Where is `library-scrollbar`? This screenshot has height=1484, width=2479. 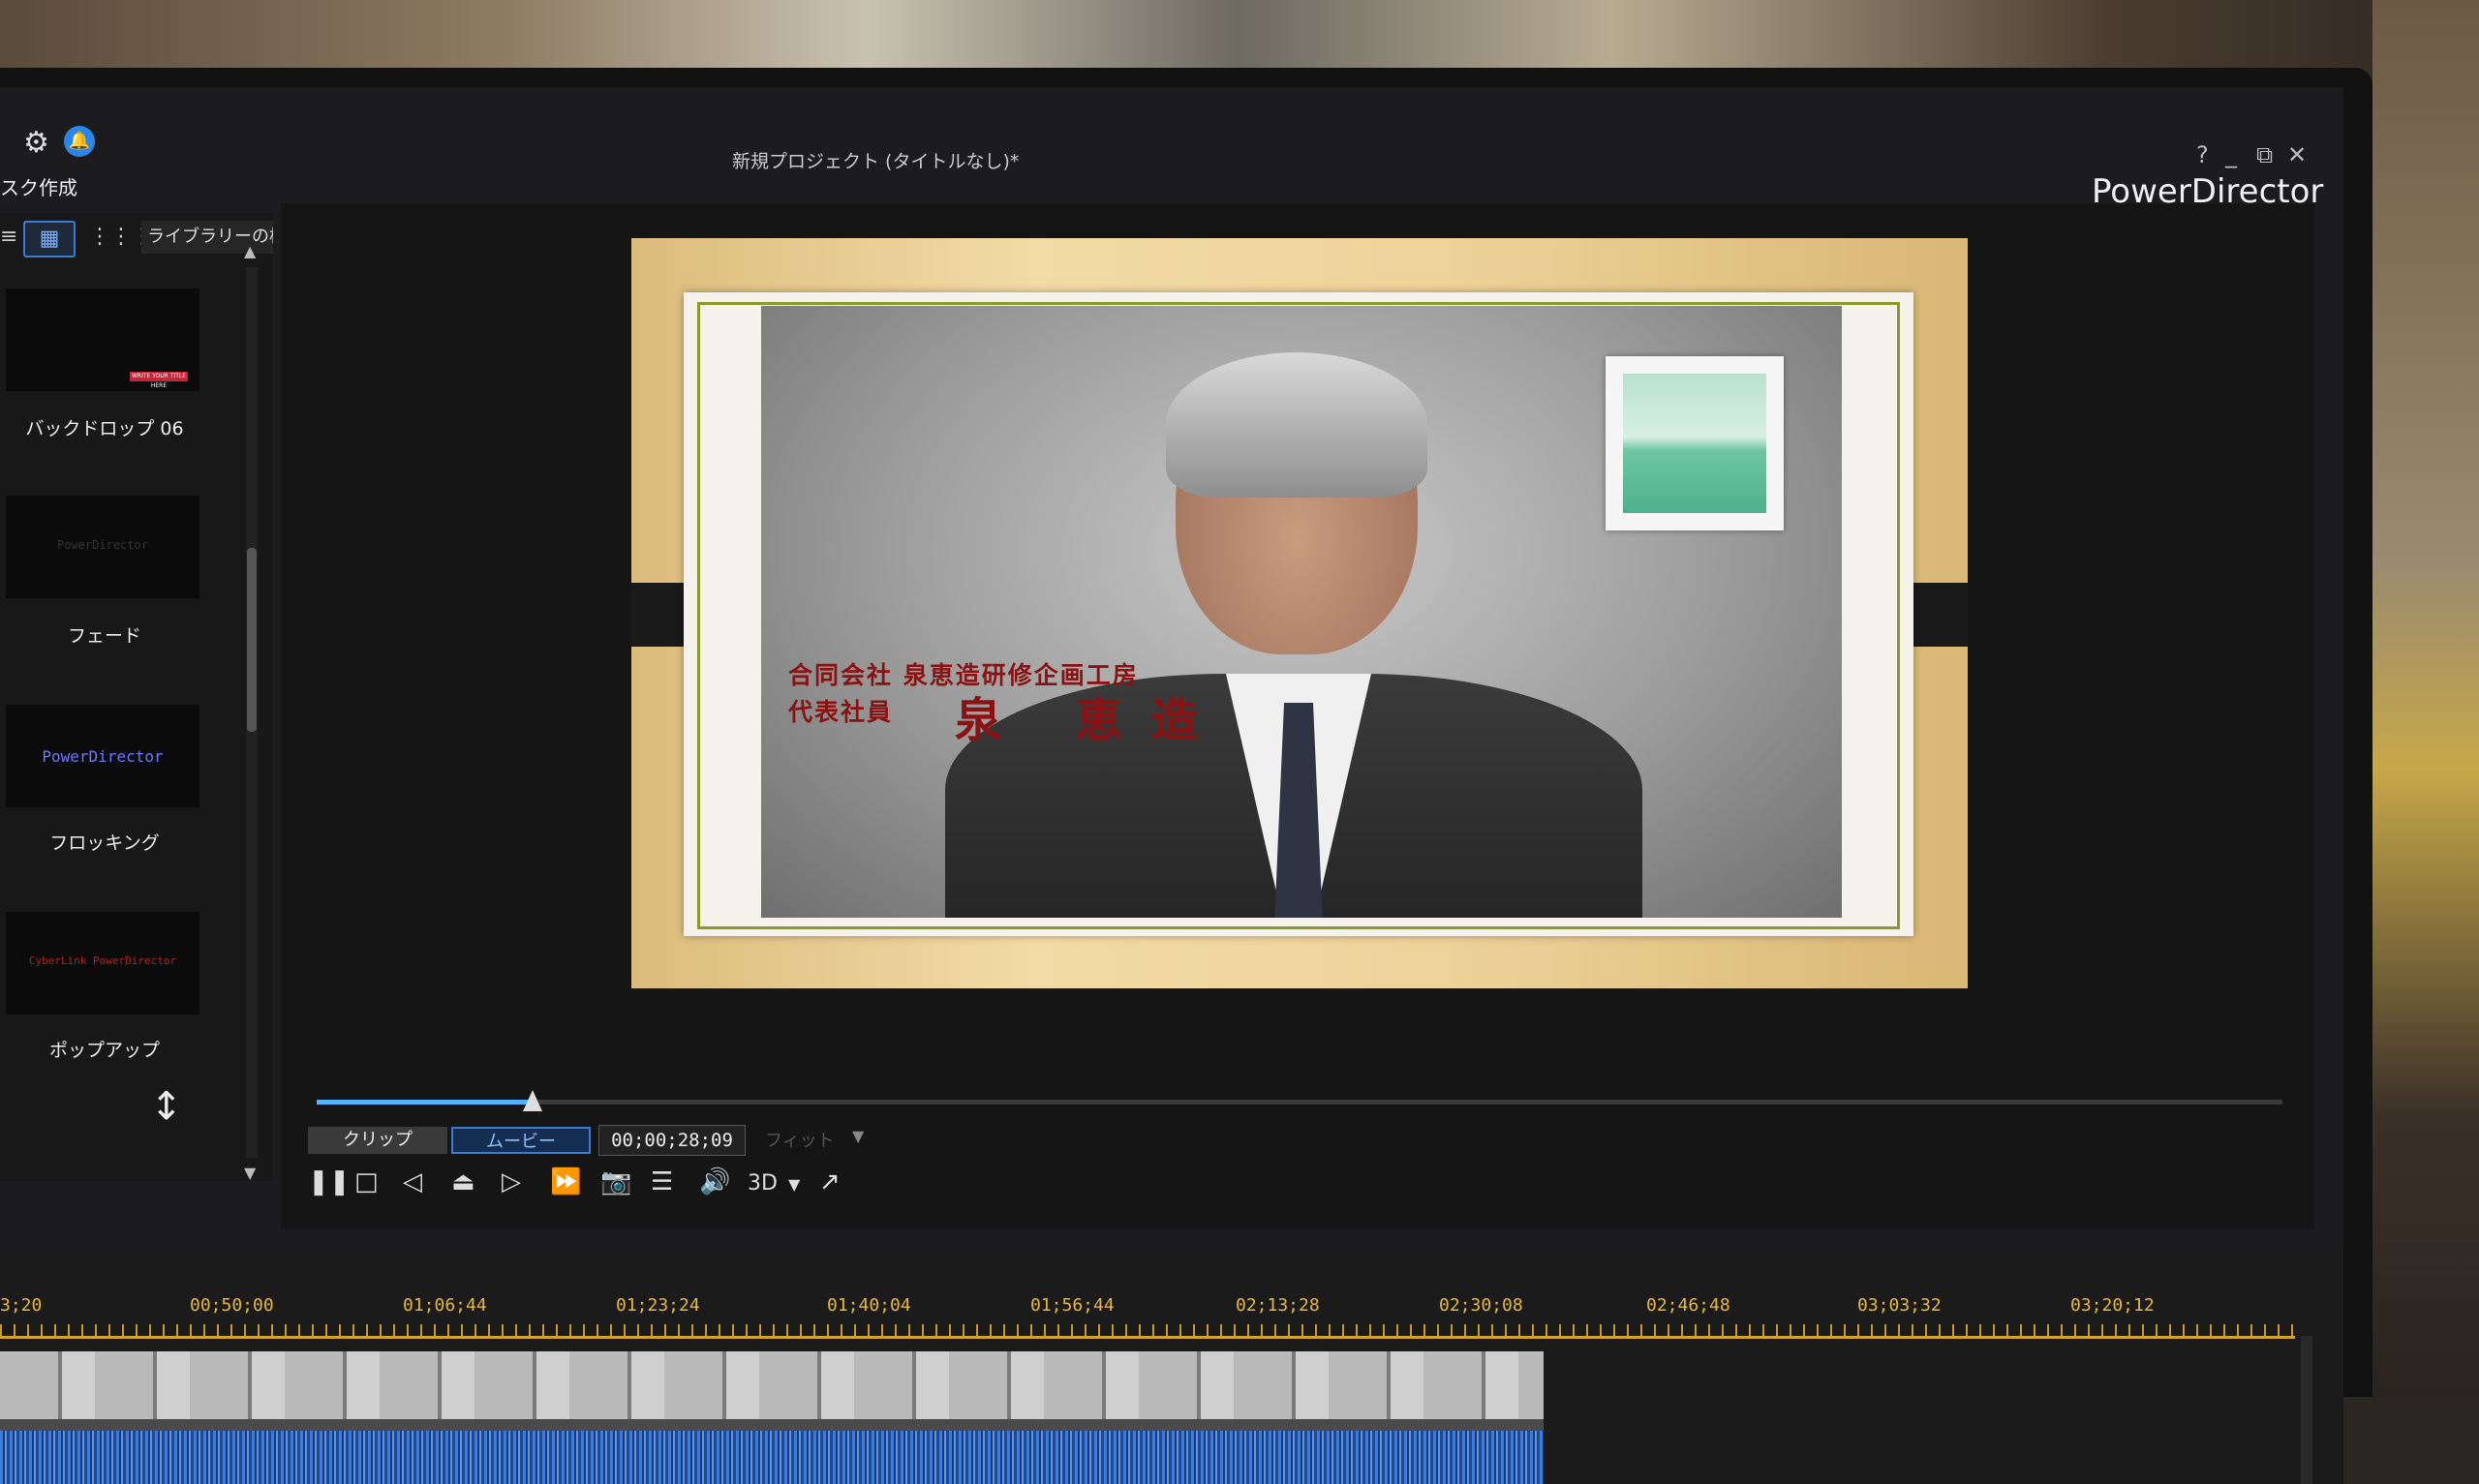 library-scrollbar is located at coordinates (252, 712).